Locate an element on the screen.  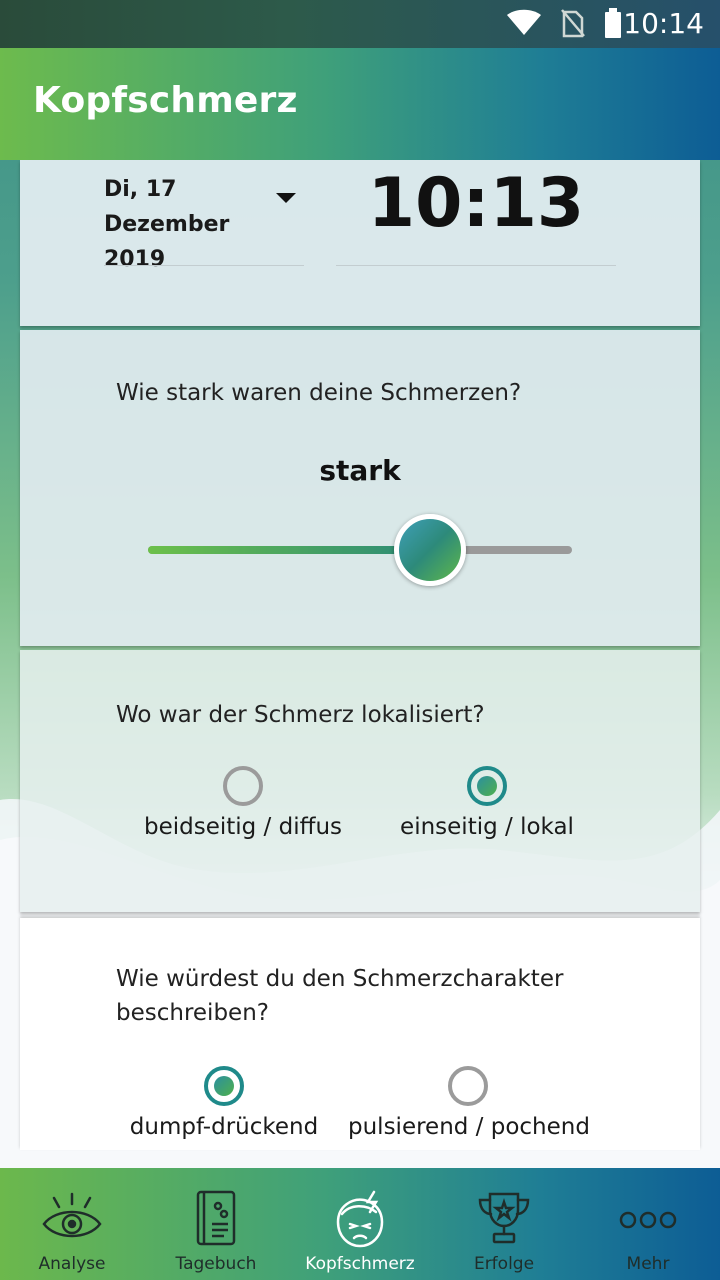
status-icons is located at coordinates (564, 23).